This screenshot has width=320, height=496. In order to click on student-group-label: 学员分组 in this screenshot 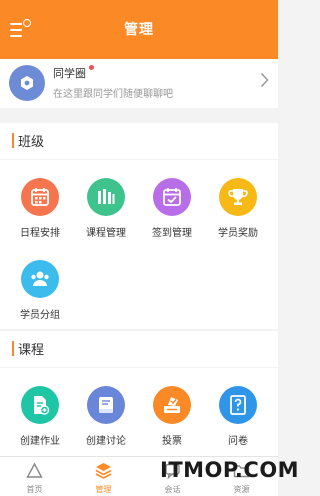, I will do `click(40, 315)`.